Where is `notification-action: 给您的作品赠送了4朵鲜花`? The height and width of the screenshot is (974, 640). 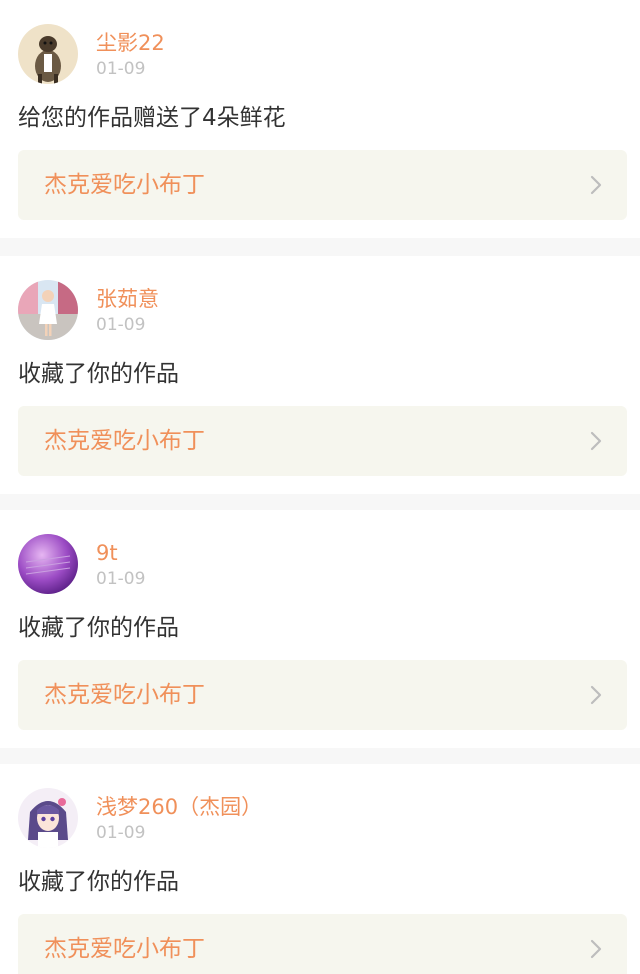
notification-action: 给您的作品赠送了4朵鲜花 is located at coordinates (152, 118).